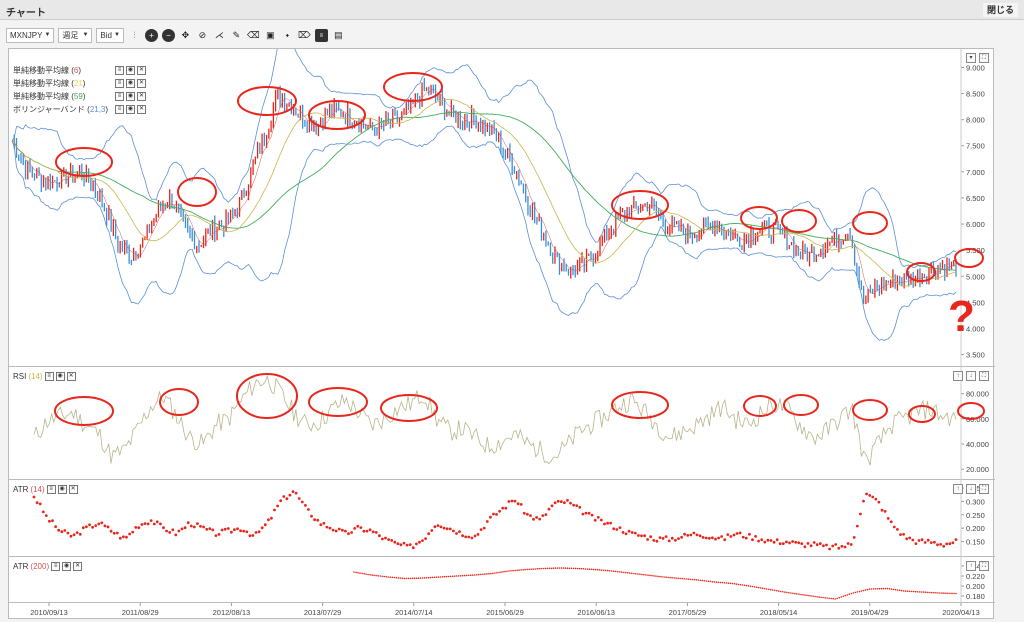 Image resolution: width=1024 pixels, height=622 pixels. Describe the element at coordinates (1000, 10) in the screenshot. I see `close-button: 閉じる` at that location.